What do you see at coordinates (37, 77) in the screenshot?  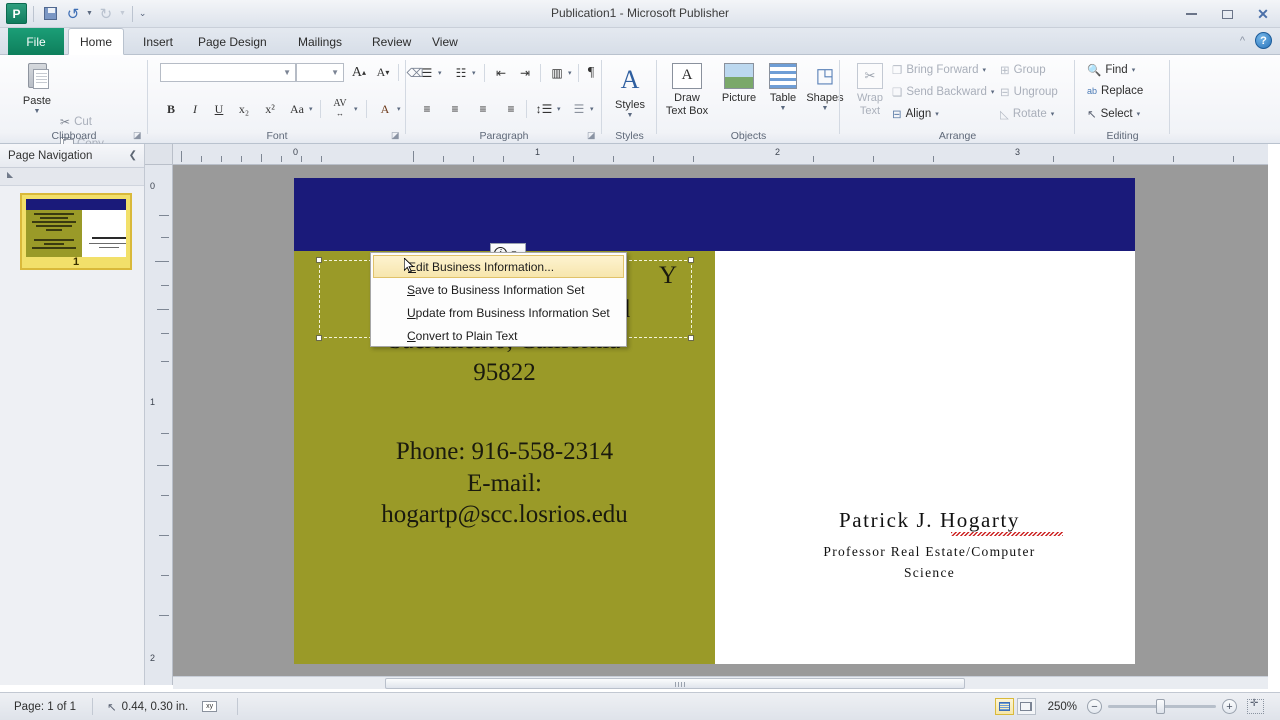 I see `paste-icon` at bounding box center [37, 77].